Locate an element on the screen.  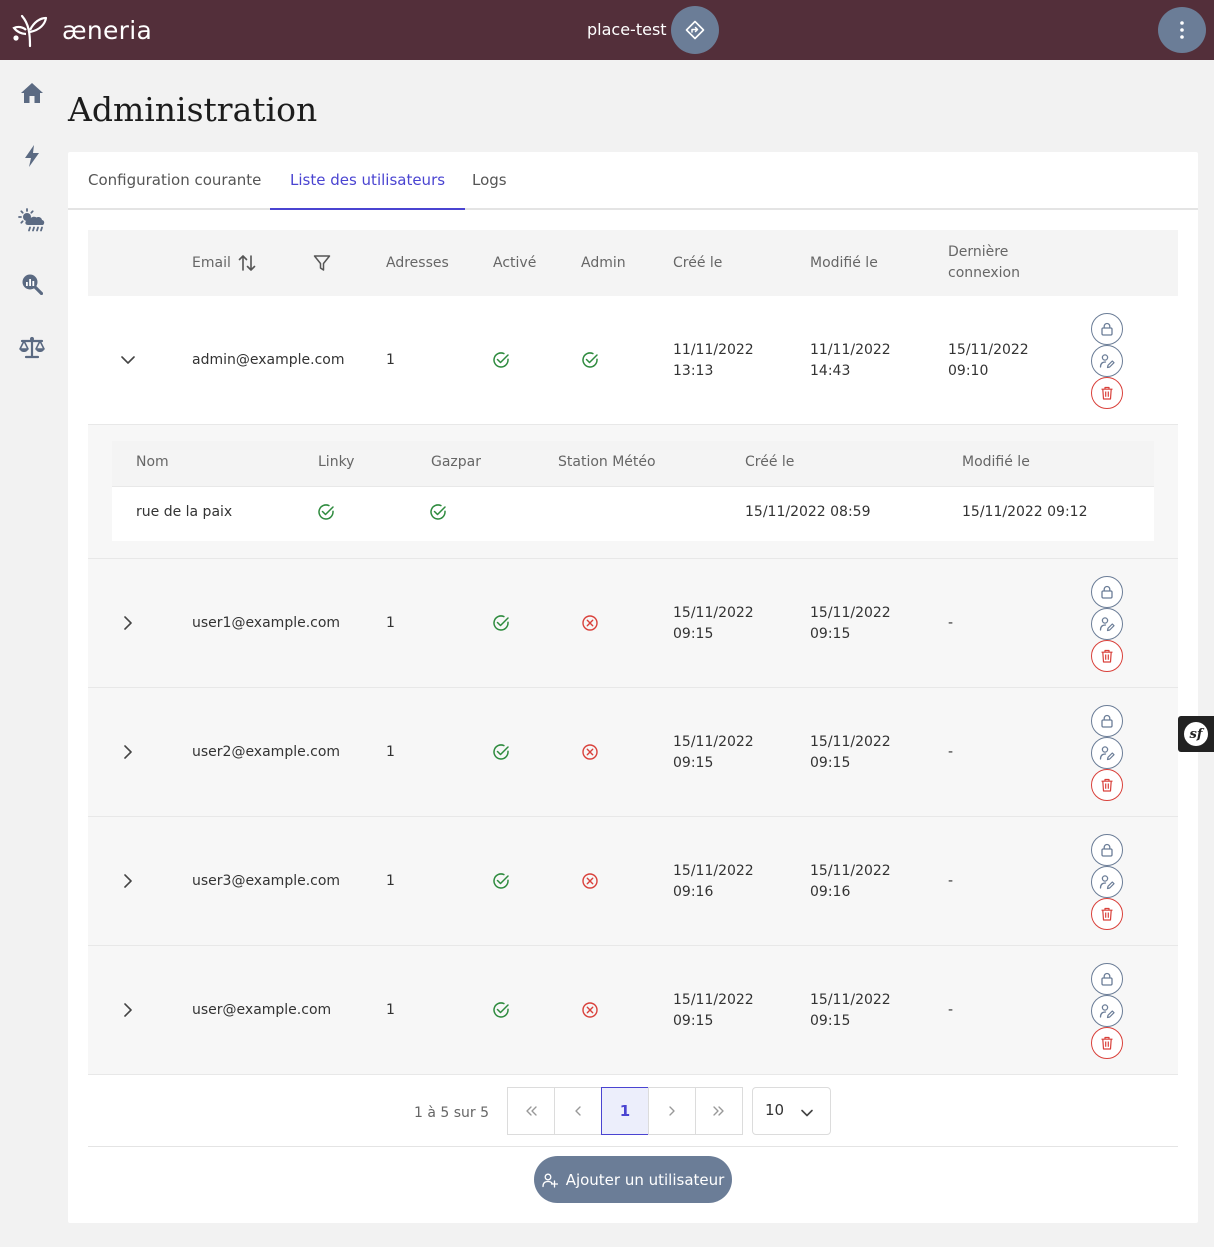
row-modified-time: 14:43 is located at coordinates (830, 371).